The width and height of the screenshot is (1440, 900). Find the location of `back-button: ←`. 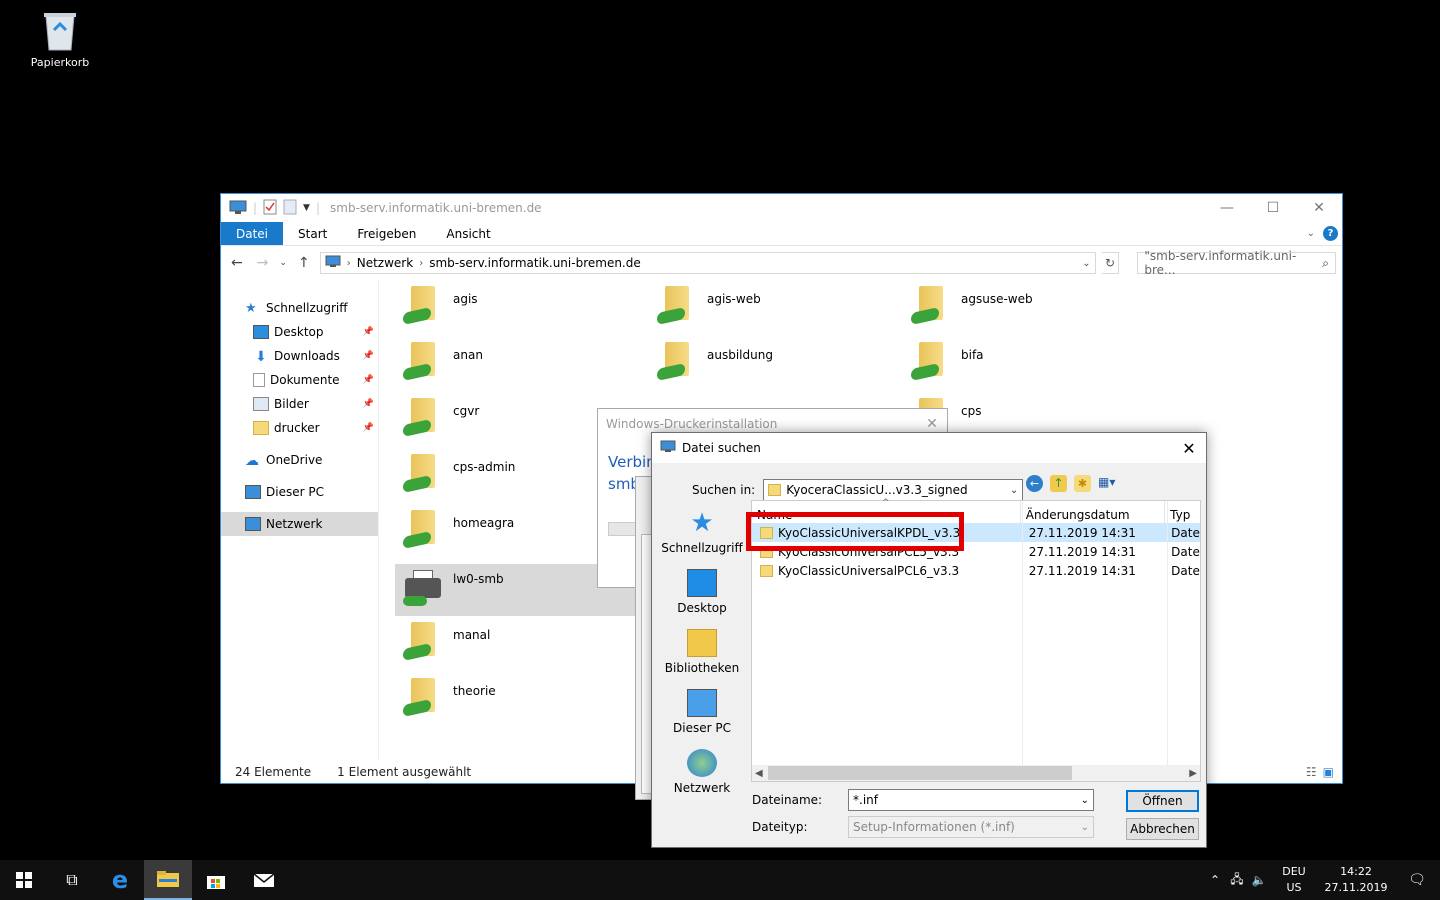

back-button: ← is located at coordinates (237, 263).